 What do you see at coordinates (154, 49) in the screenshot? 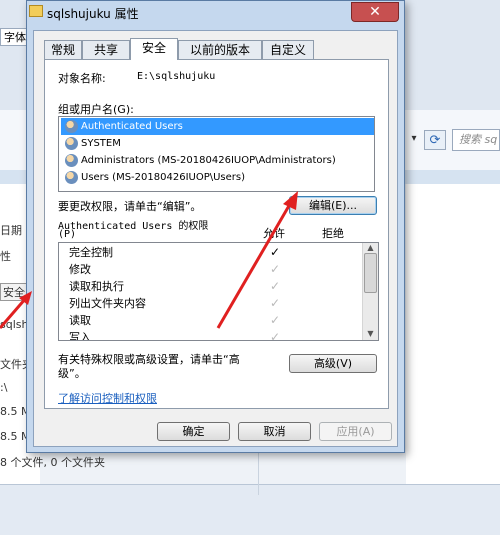
I see `tab-security: 安全` at bounding box center [154, 49].